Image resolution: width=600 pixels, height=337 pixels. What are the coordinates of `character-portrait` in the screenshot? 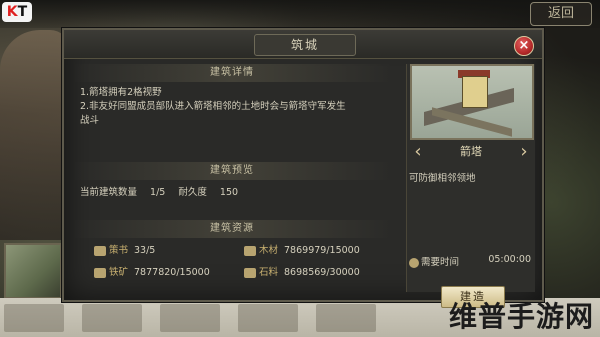 It's located at (35, 135).